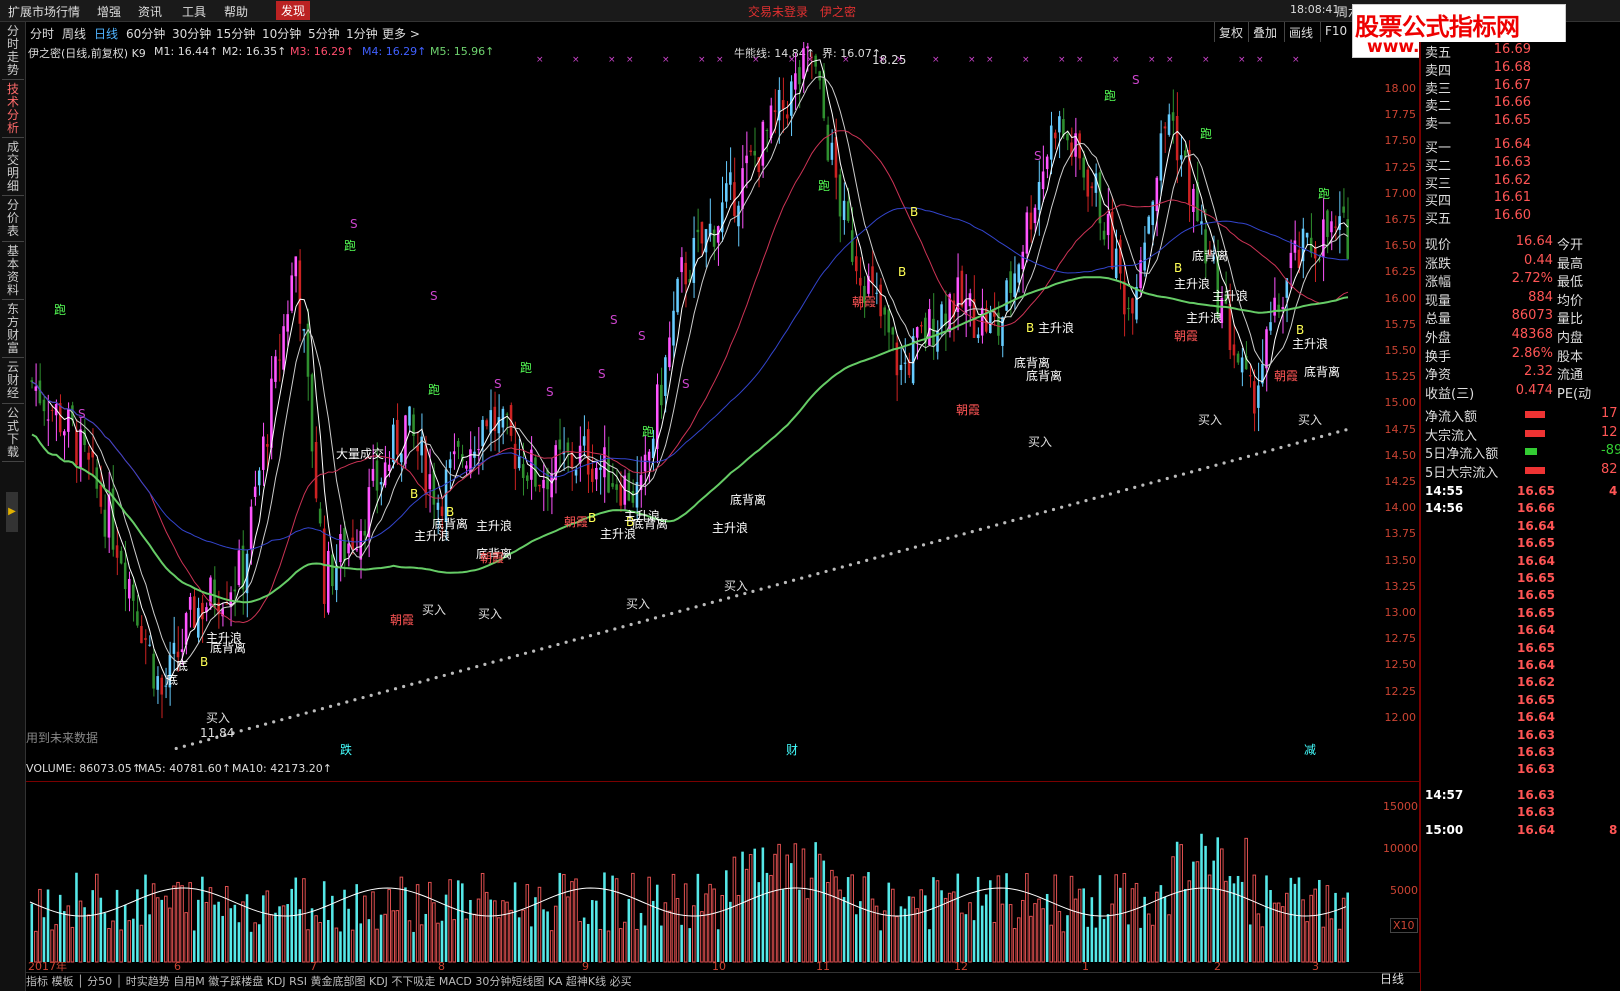  Describe the element at coordinates (194, 11) in the screenshot. I see `menu-tools: 工具` at that location.